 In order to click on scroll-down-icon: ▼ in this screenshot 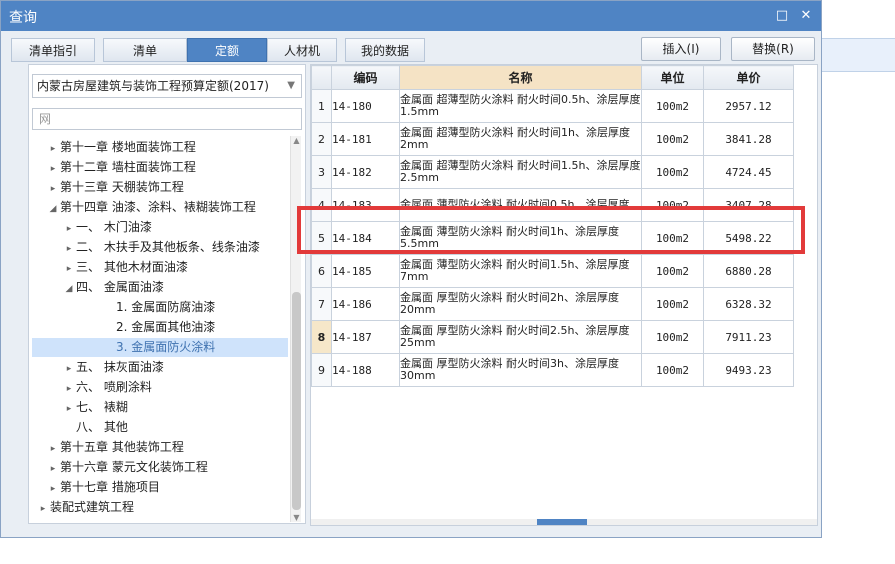, I will do `click(296, 517)`.